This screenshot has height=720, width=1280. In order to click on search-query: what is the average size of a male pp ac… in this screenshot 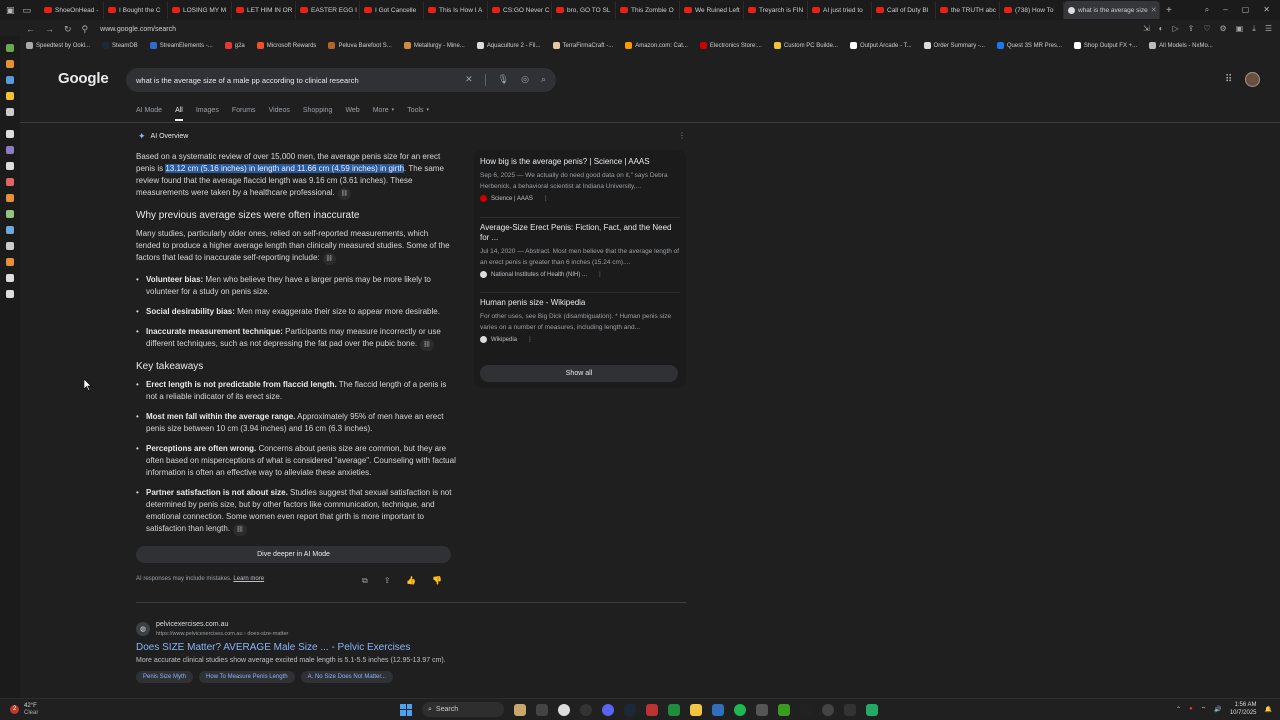, I will do `click(247, 80)`.